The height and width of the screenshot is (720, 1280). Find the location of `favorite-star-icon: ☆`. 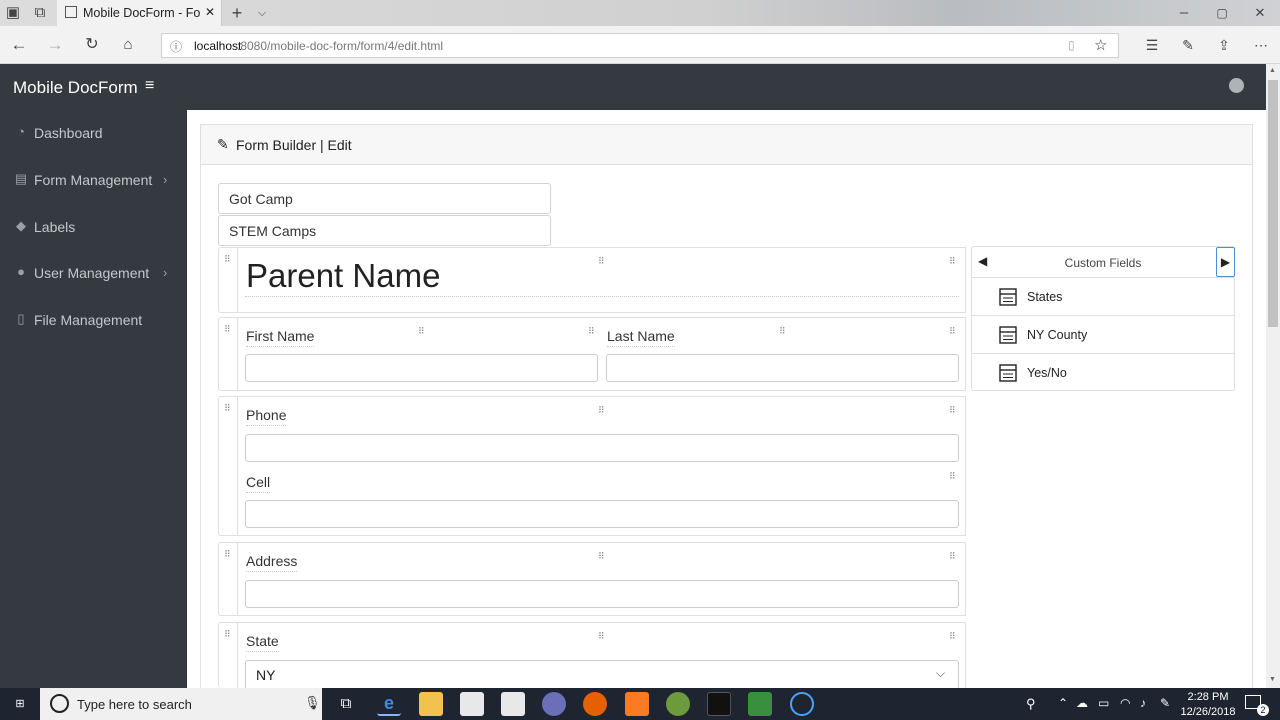

favorite-star-icon: ☆ is located at coordinates (1100, 45).